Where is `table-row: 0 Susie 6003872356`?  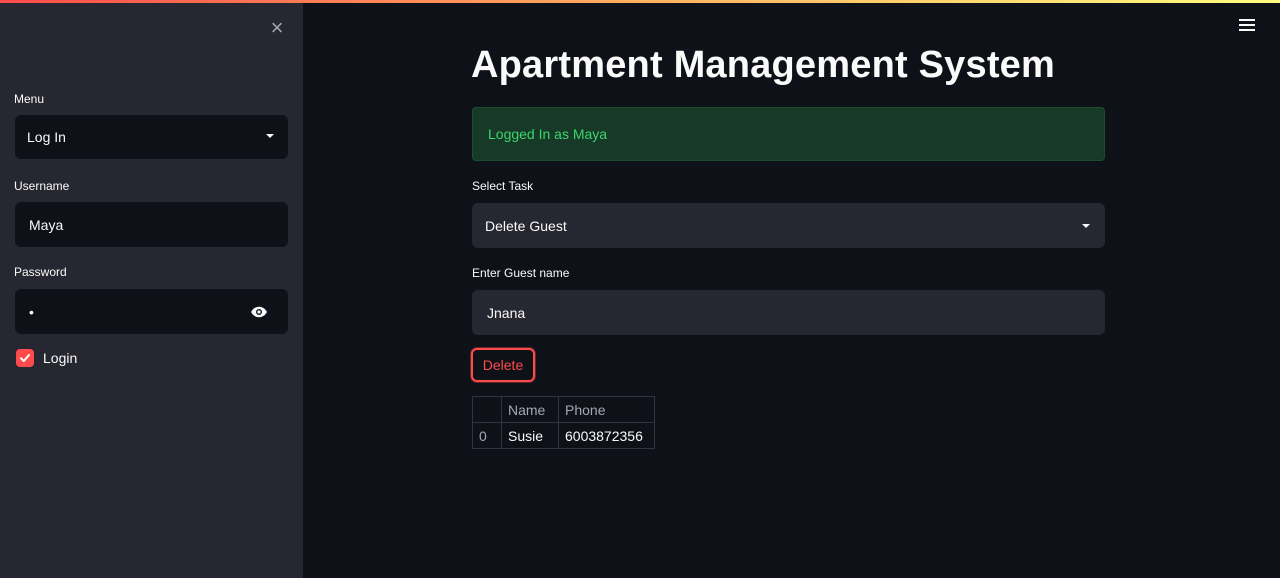 table-row: 0 Susie 6003872356 is located at coordinates (563, 435).